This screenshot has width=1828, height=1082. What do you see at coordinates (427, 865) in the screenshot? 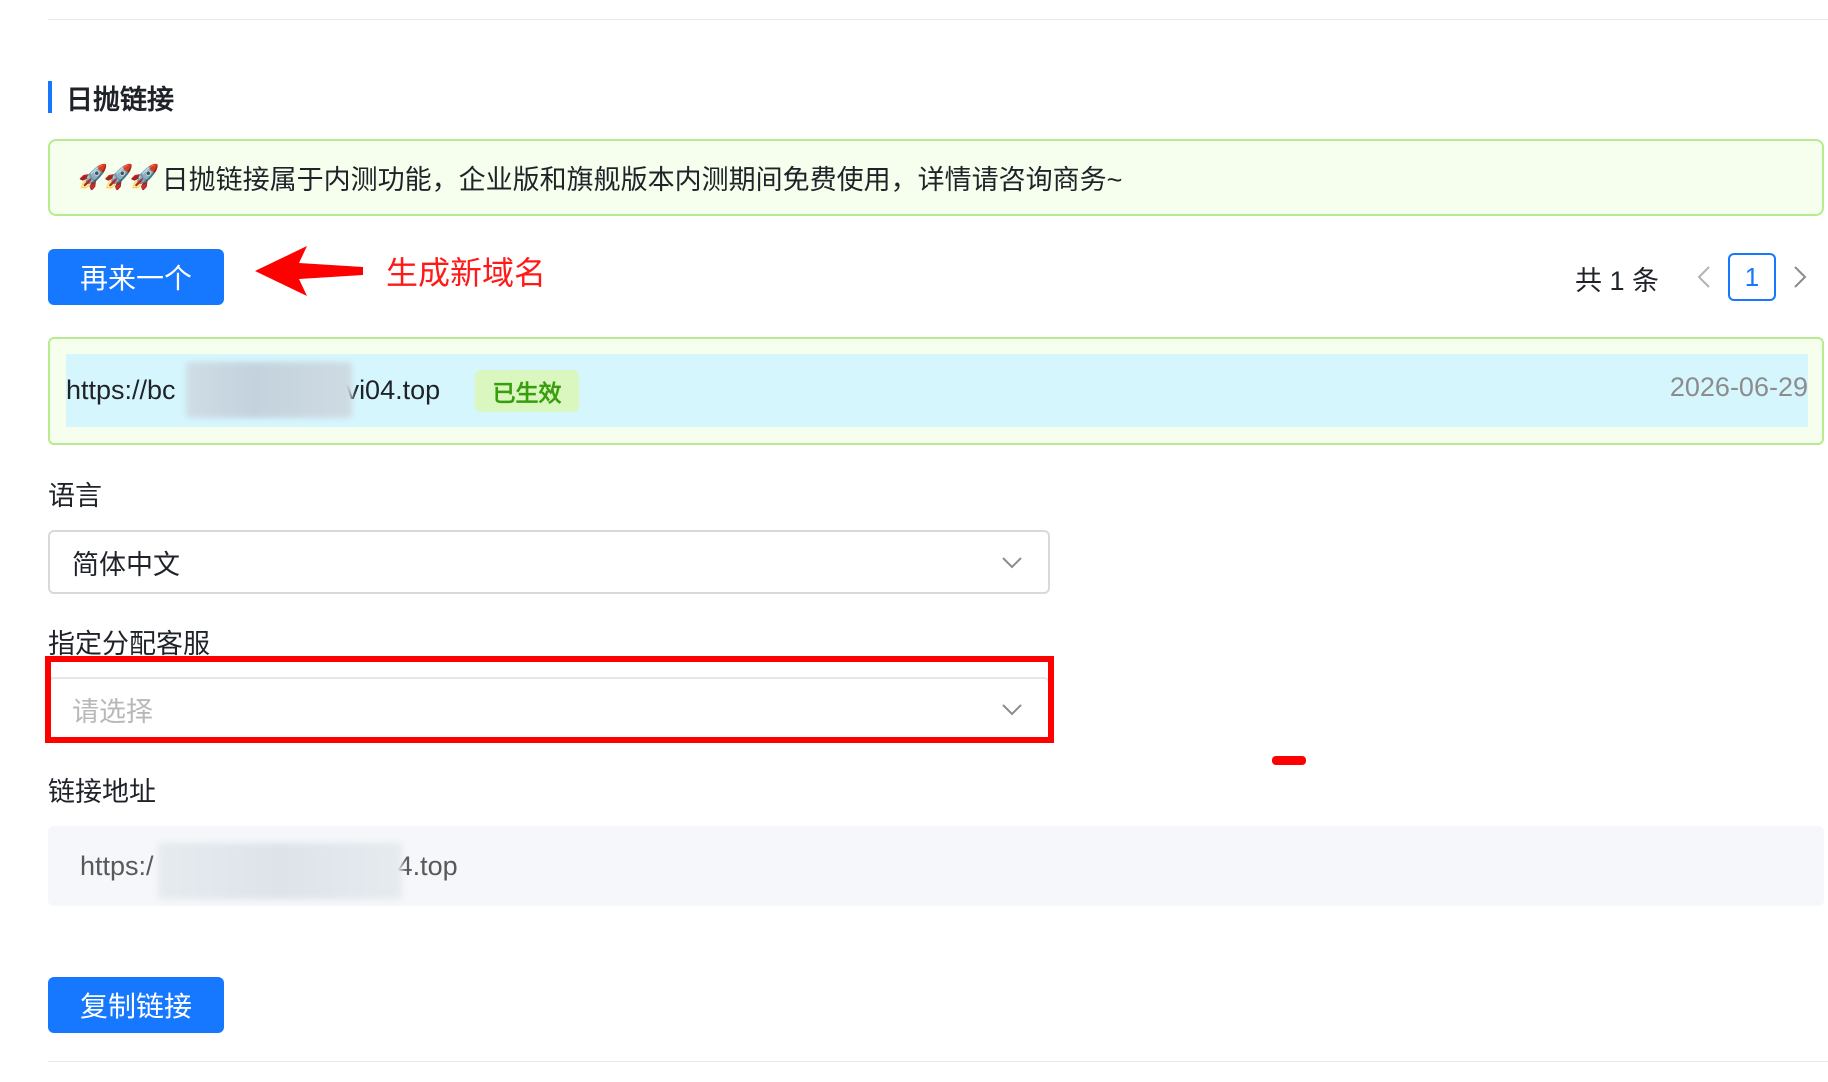
I see `link-address-suffix: 4.top` at bounding box center [427, 865].